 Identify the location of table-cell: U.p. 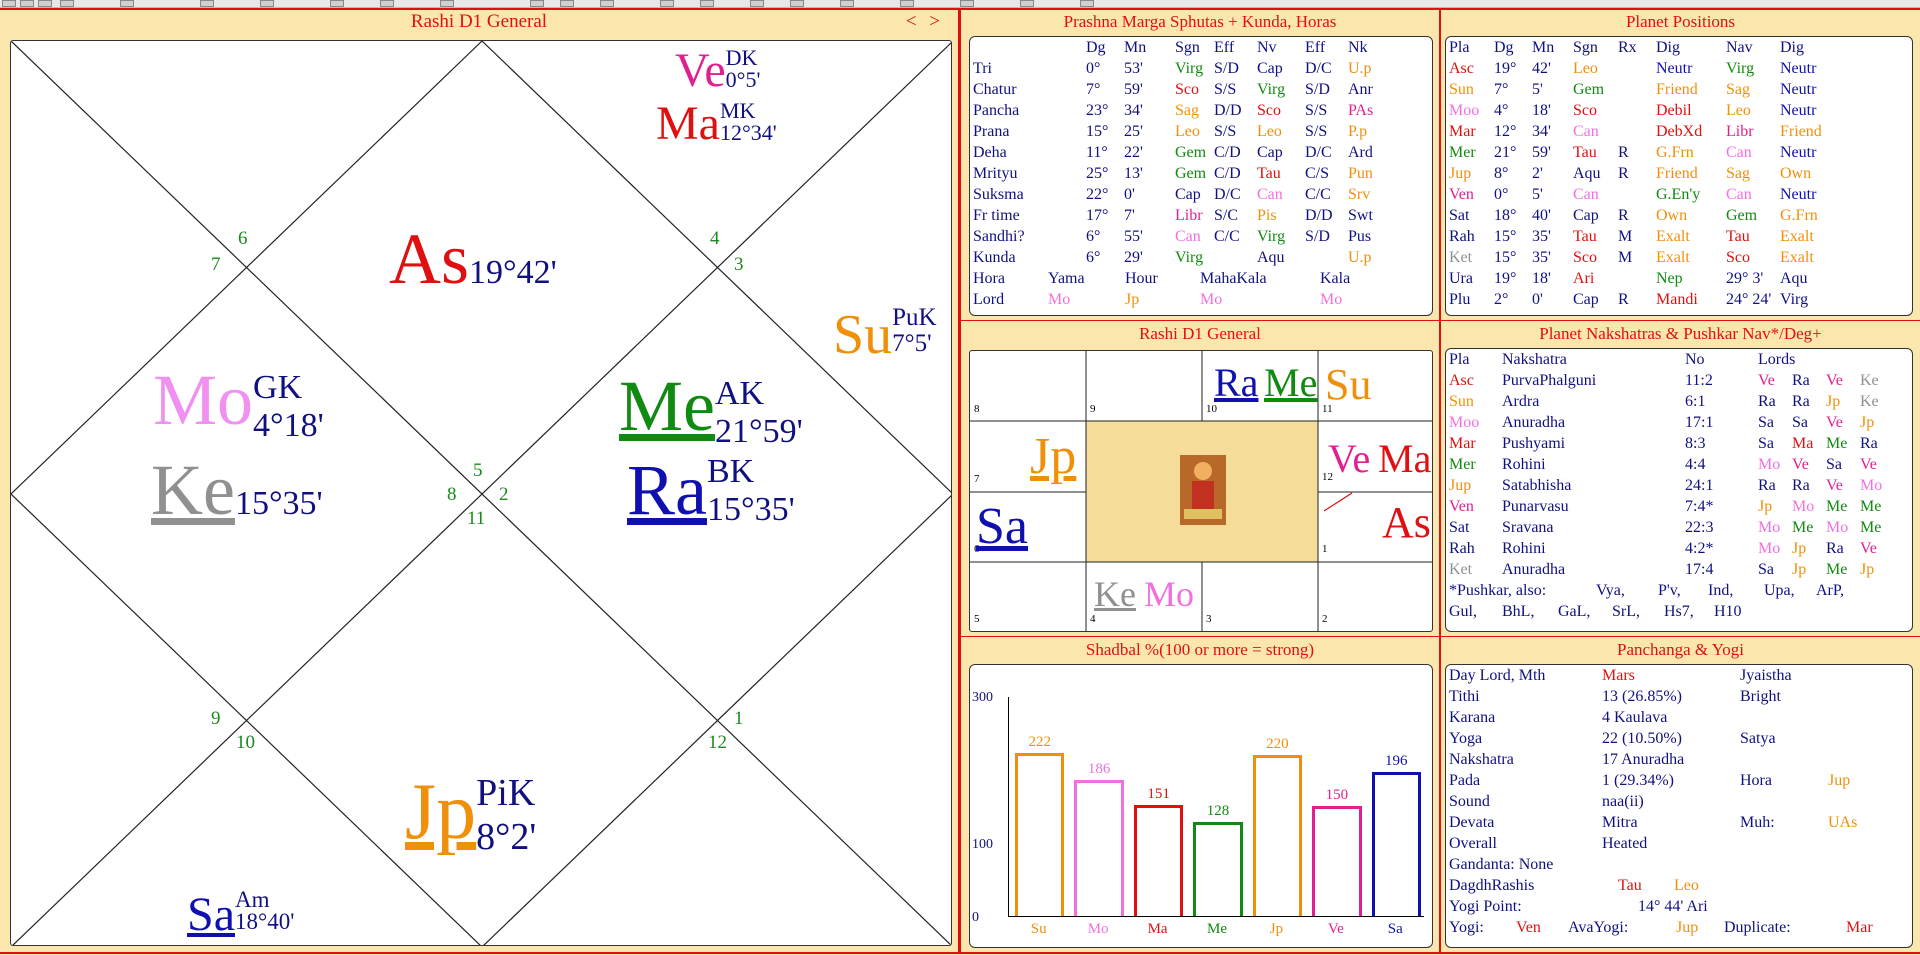
(1360, 68).